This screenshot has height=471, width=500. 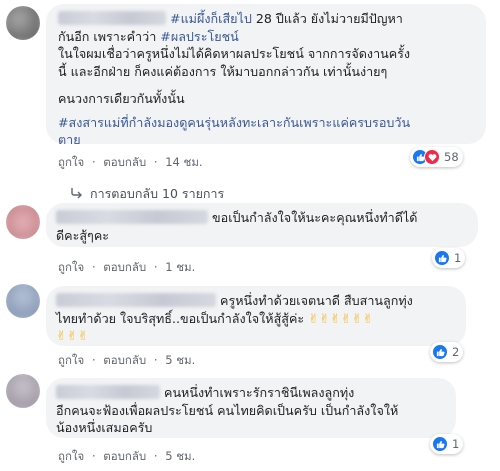 What do you see at coordinates (341, 319) in the screenshot?
I see `victory-hand-icon: ✌✌✌✌✌✌` at bounding box center [341, 319].